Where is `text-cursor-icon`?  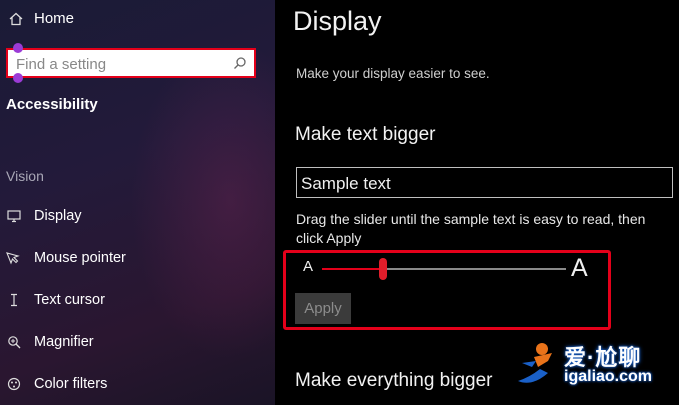
text-cursor-icon is located at coordinates (14, 300).